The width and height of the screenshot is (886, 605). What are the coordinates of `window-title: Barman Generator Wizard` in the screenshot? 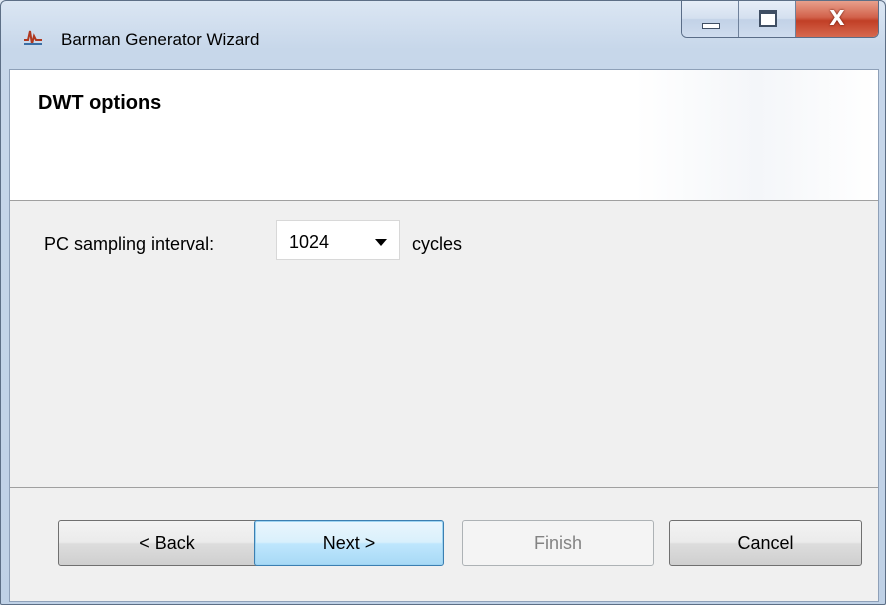 It's located at (160, 39).